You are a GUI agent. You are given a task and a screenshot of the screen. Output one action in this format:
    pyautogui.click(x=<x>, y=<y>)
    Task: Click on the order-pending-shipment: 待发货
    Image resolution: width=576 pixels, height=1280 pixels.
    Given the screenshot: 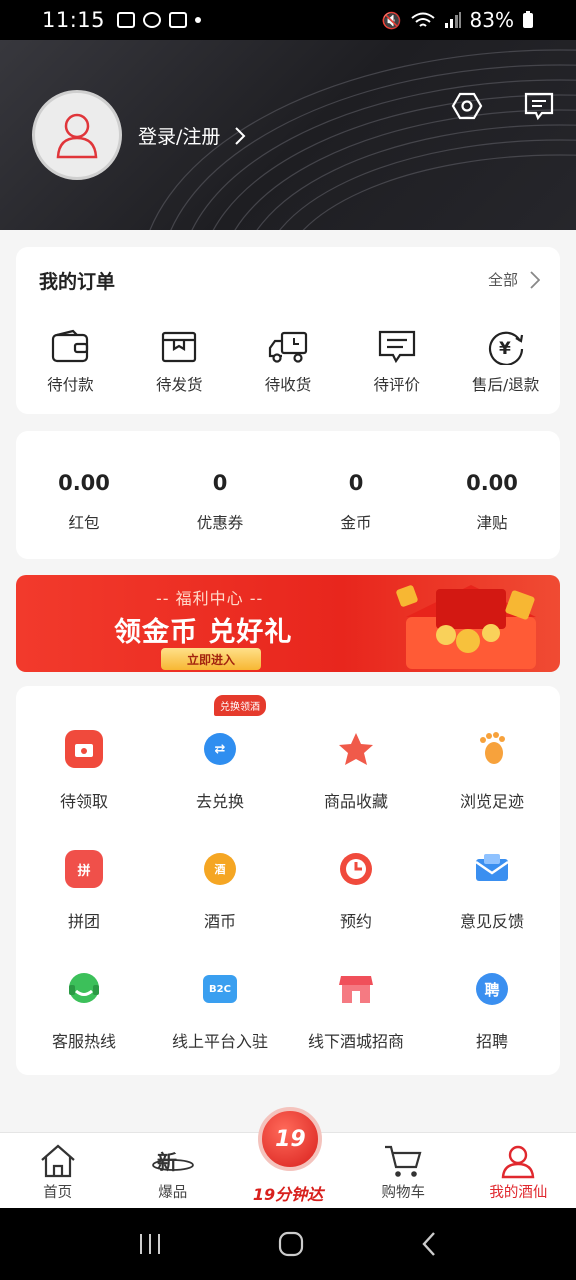 What is the action you would take?
    pyautogui.click(x=179, y=362)
    